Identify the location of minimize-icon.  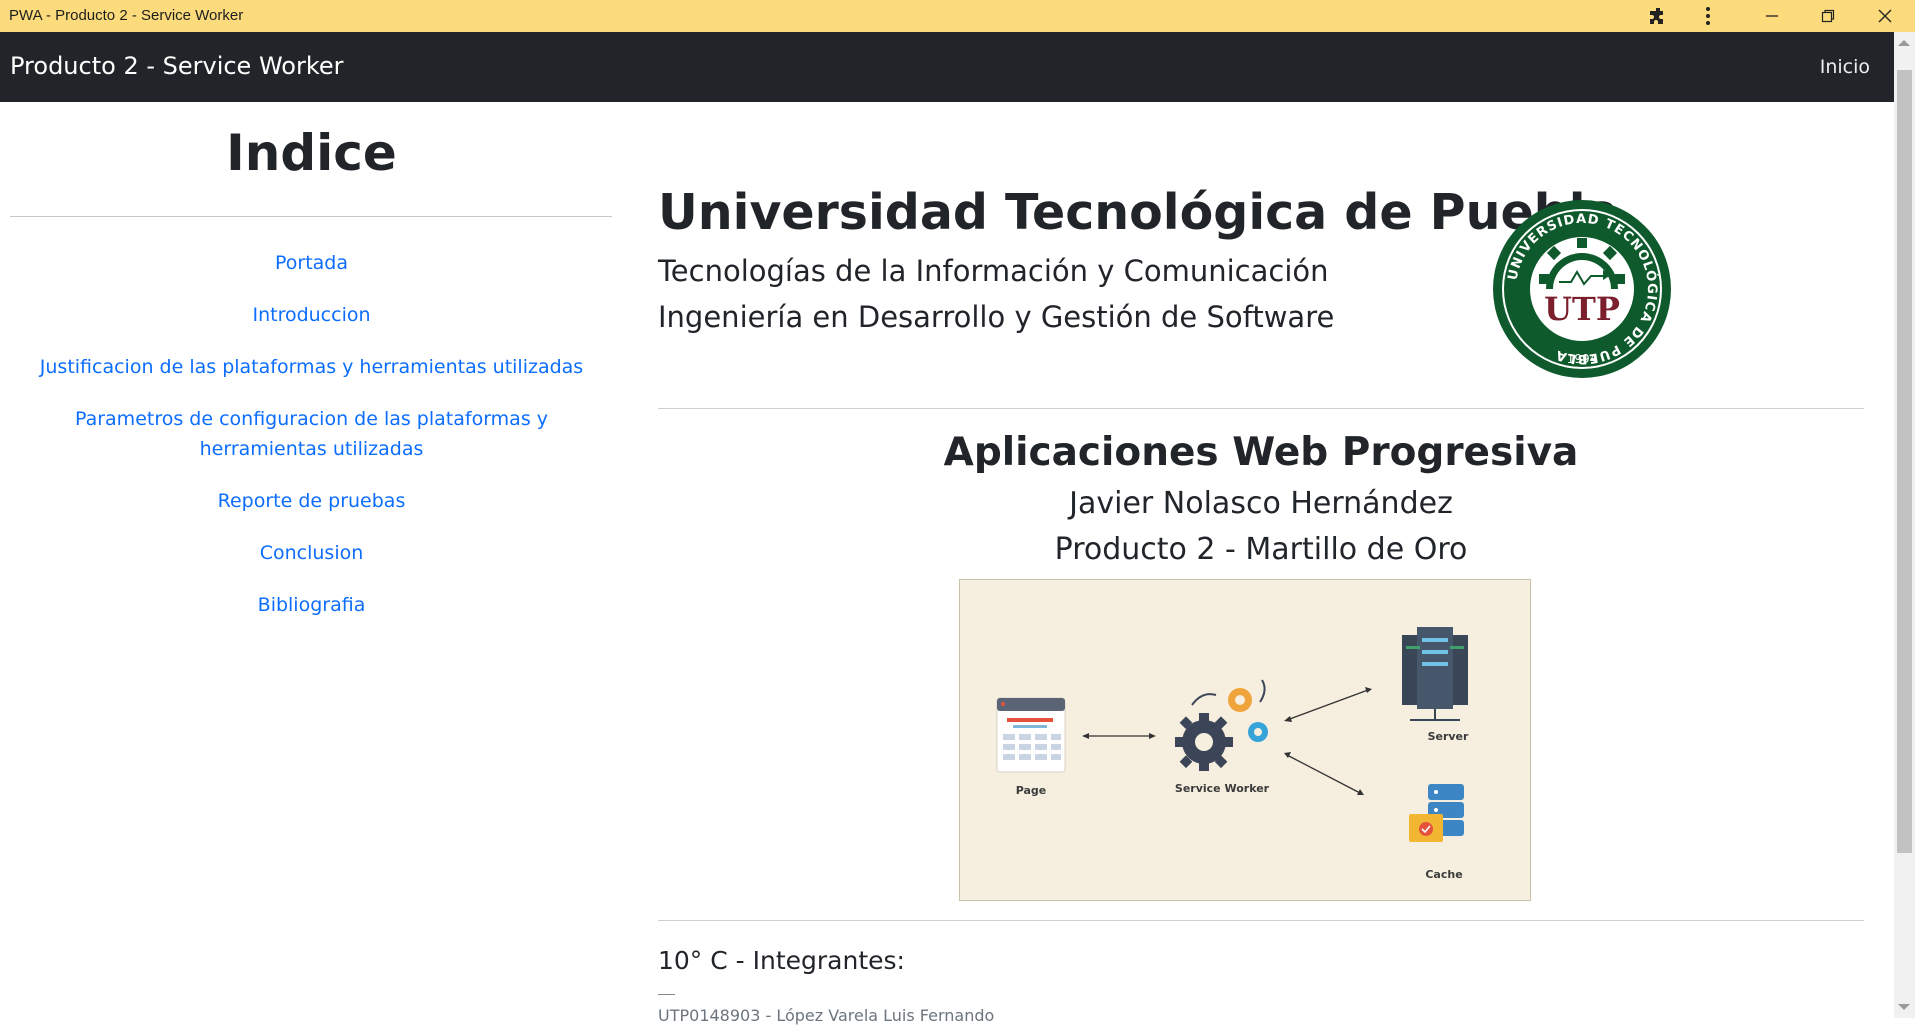
(1772, 16).